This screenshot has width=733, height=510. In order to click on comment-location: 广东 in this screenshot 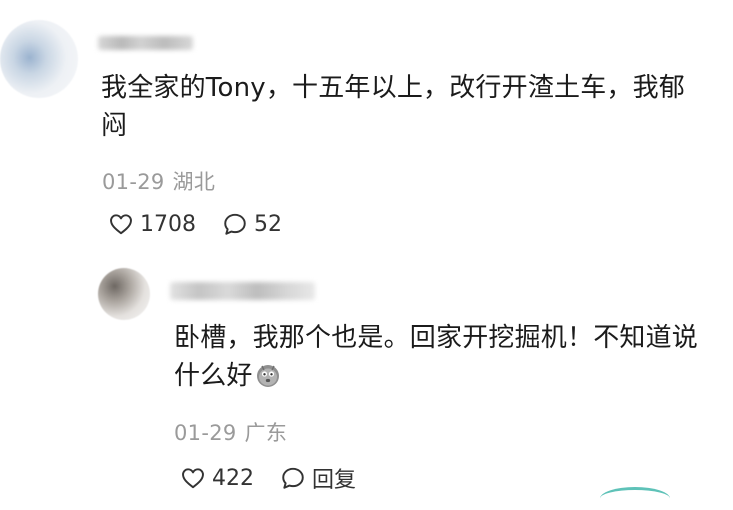, I will do `click(266, 433)`.